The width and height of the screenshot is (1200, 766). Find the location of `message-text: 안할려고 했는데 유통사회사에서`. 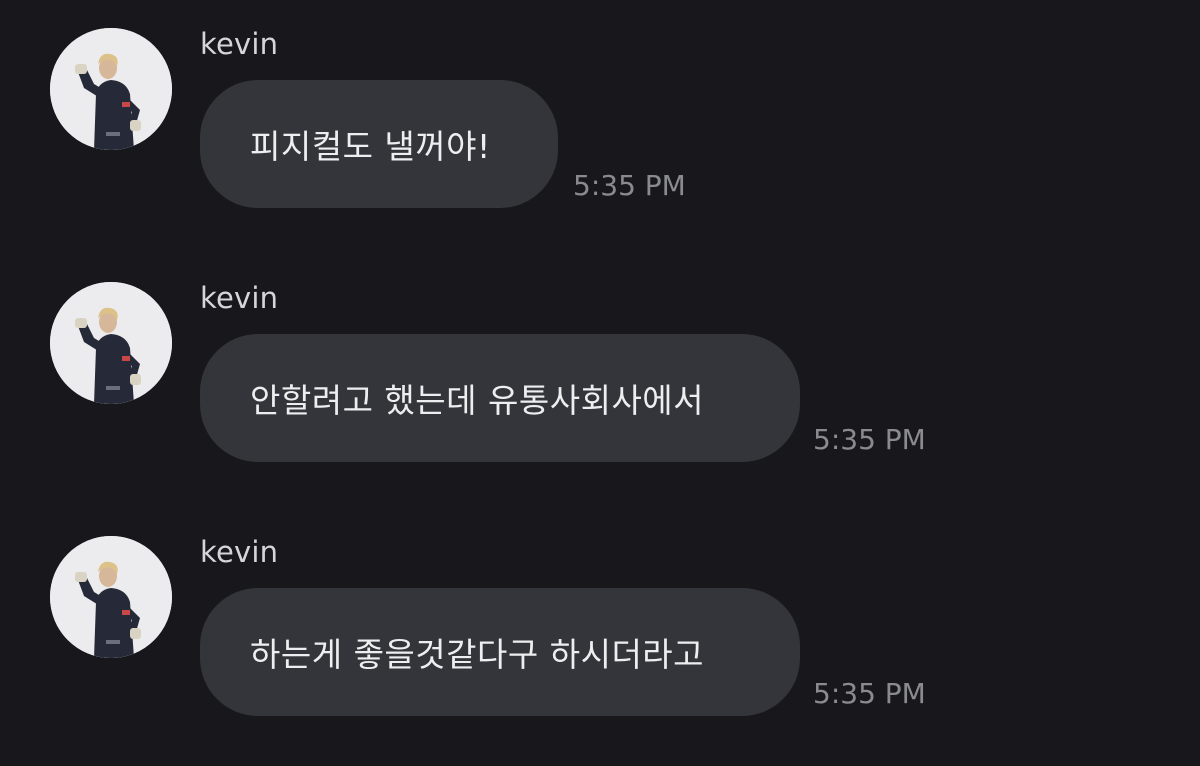

message-text: 안할려고 했는데 유통사회사에서 is located at coordinates (477, 400).